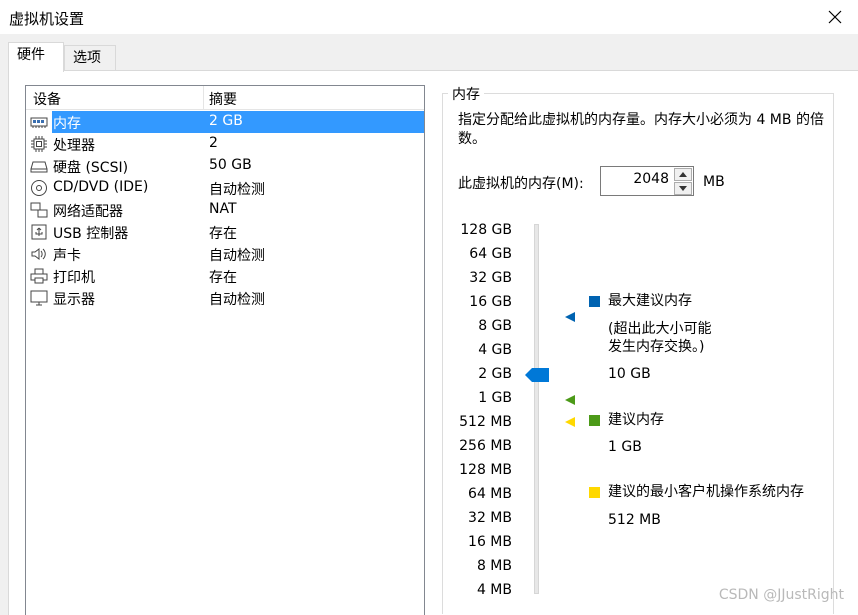  Describe the element at coordinates (91, 234) in the screenshot. I see `device-name: USB 控制器` at that location.